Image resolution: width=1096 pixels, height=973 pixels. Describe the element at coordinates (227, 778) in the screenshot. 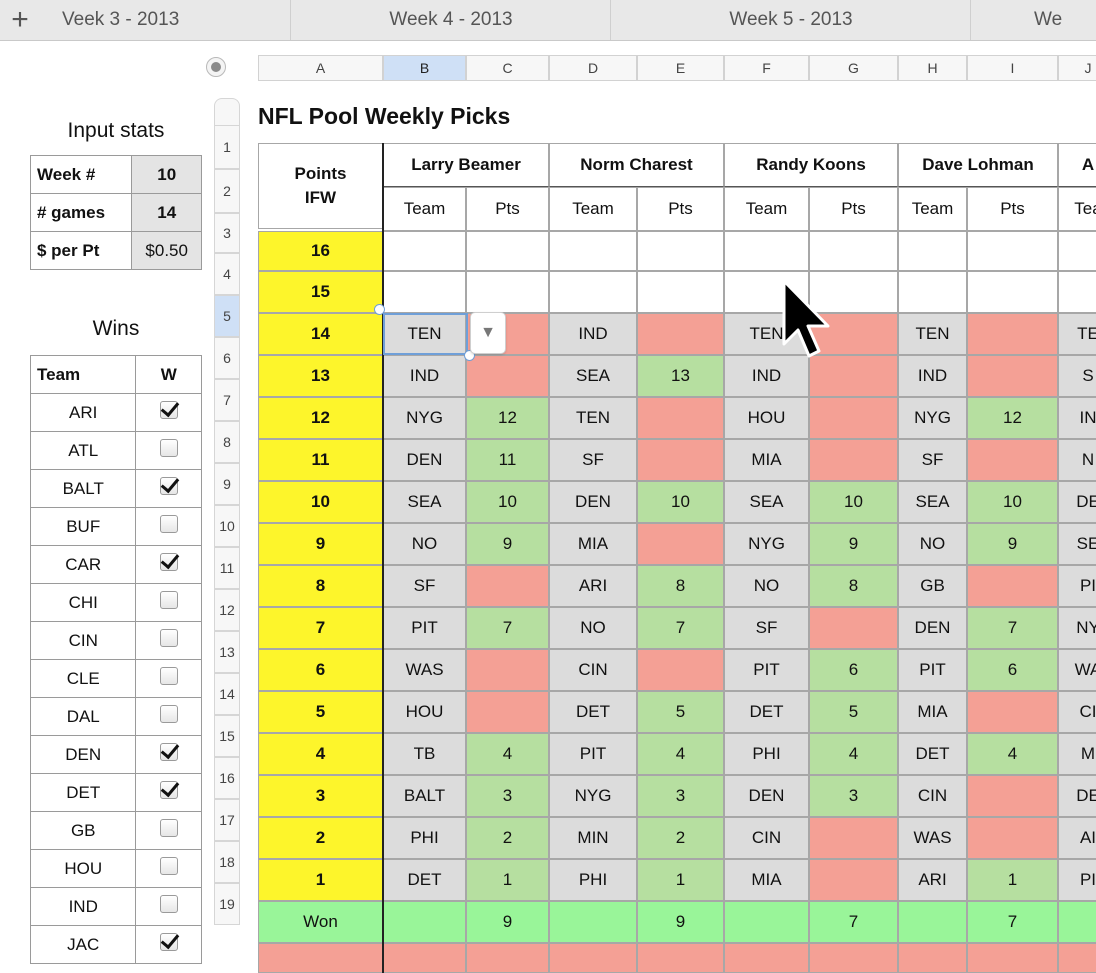

I see `row-header-16: 16` at that location.